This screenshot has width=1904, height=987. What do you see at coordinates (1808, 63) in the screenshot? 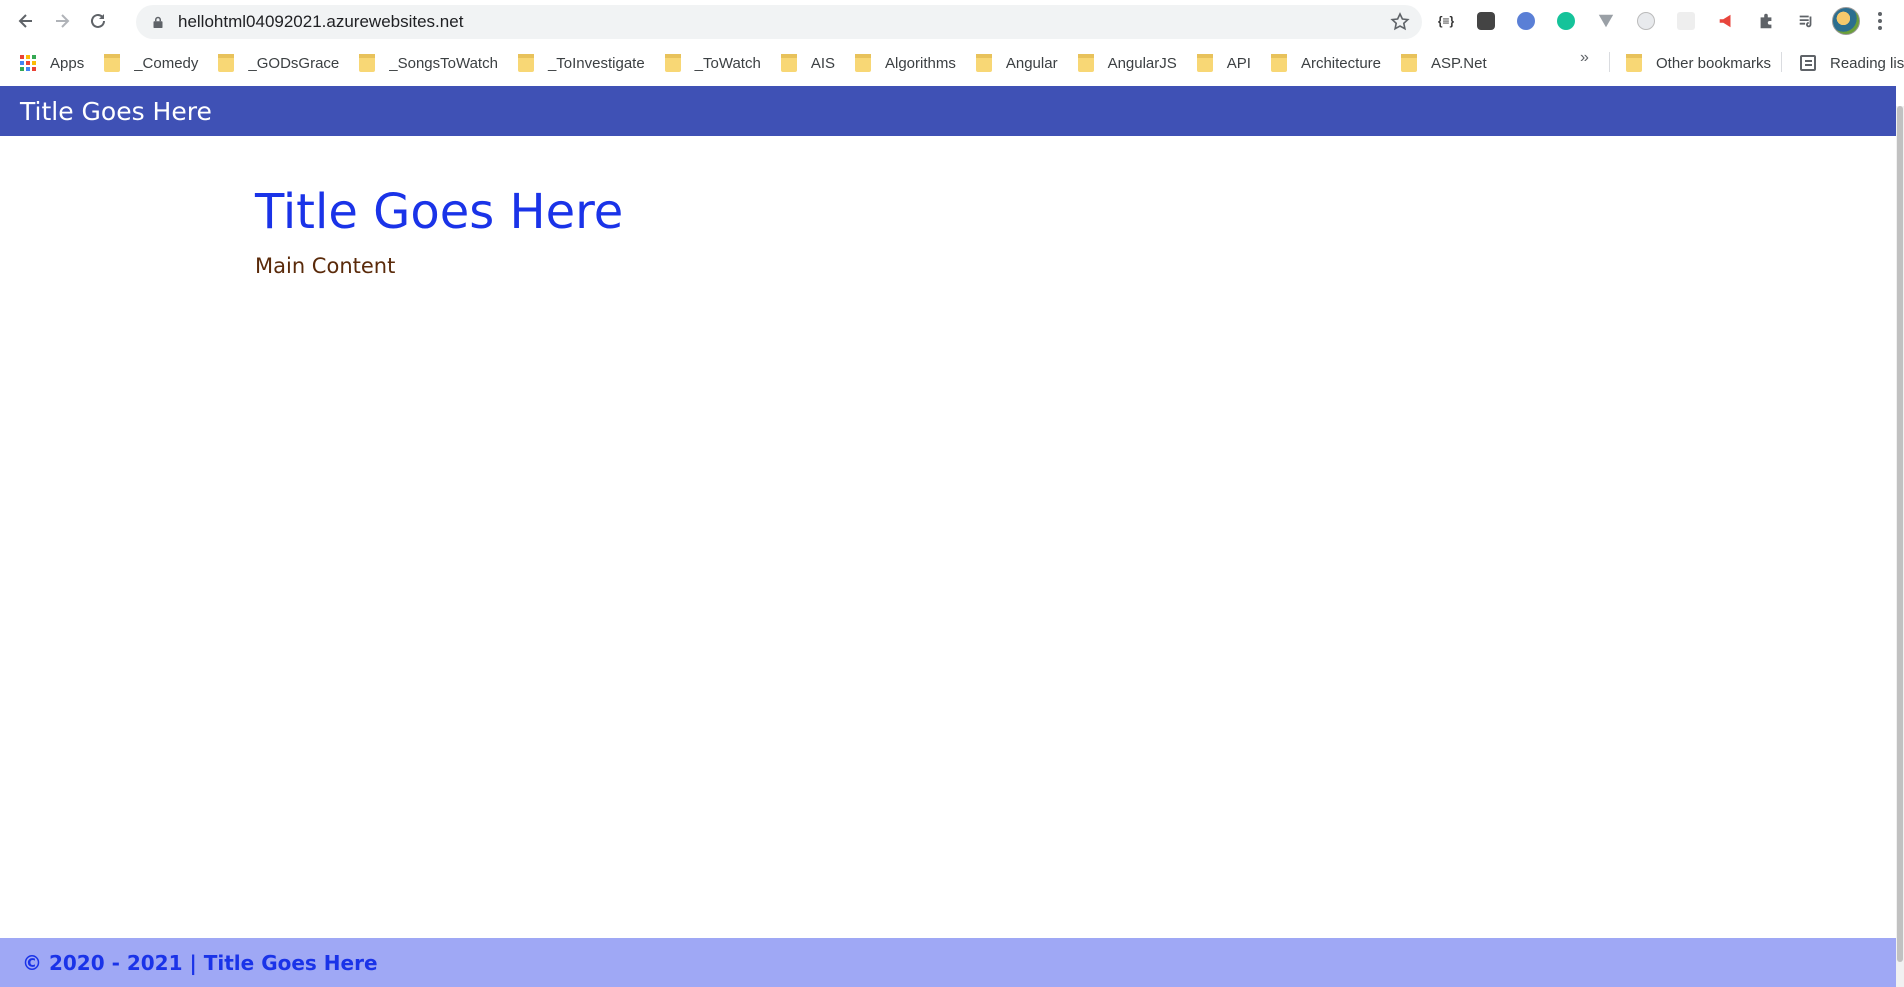
I see `reading-list-icon` at bounding box center [1808, 63].